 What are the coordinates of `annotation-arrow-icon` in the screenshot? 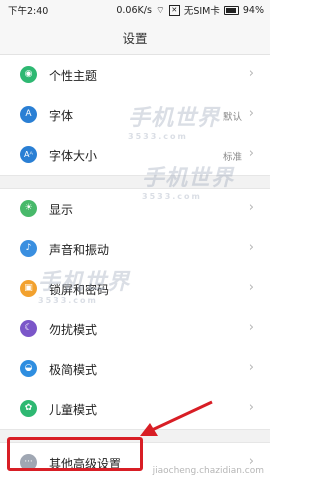 It's located at (176, 418).